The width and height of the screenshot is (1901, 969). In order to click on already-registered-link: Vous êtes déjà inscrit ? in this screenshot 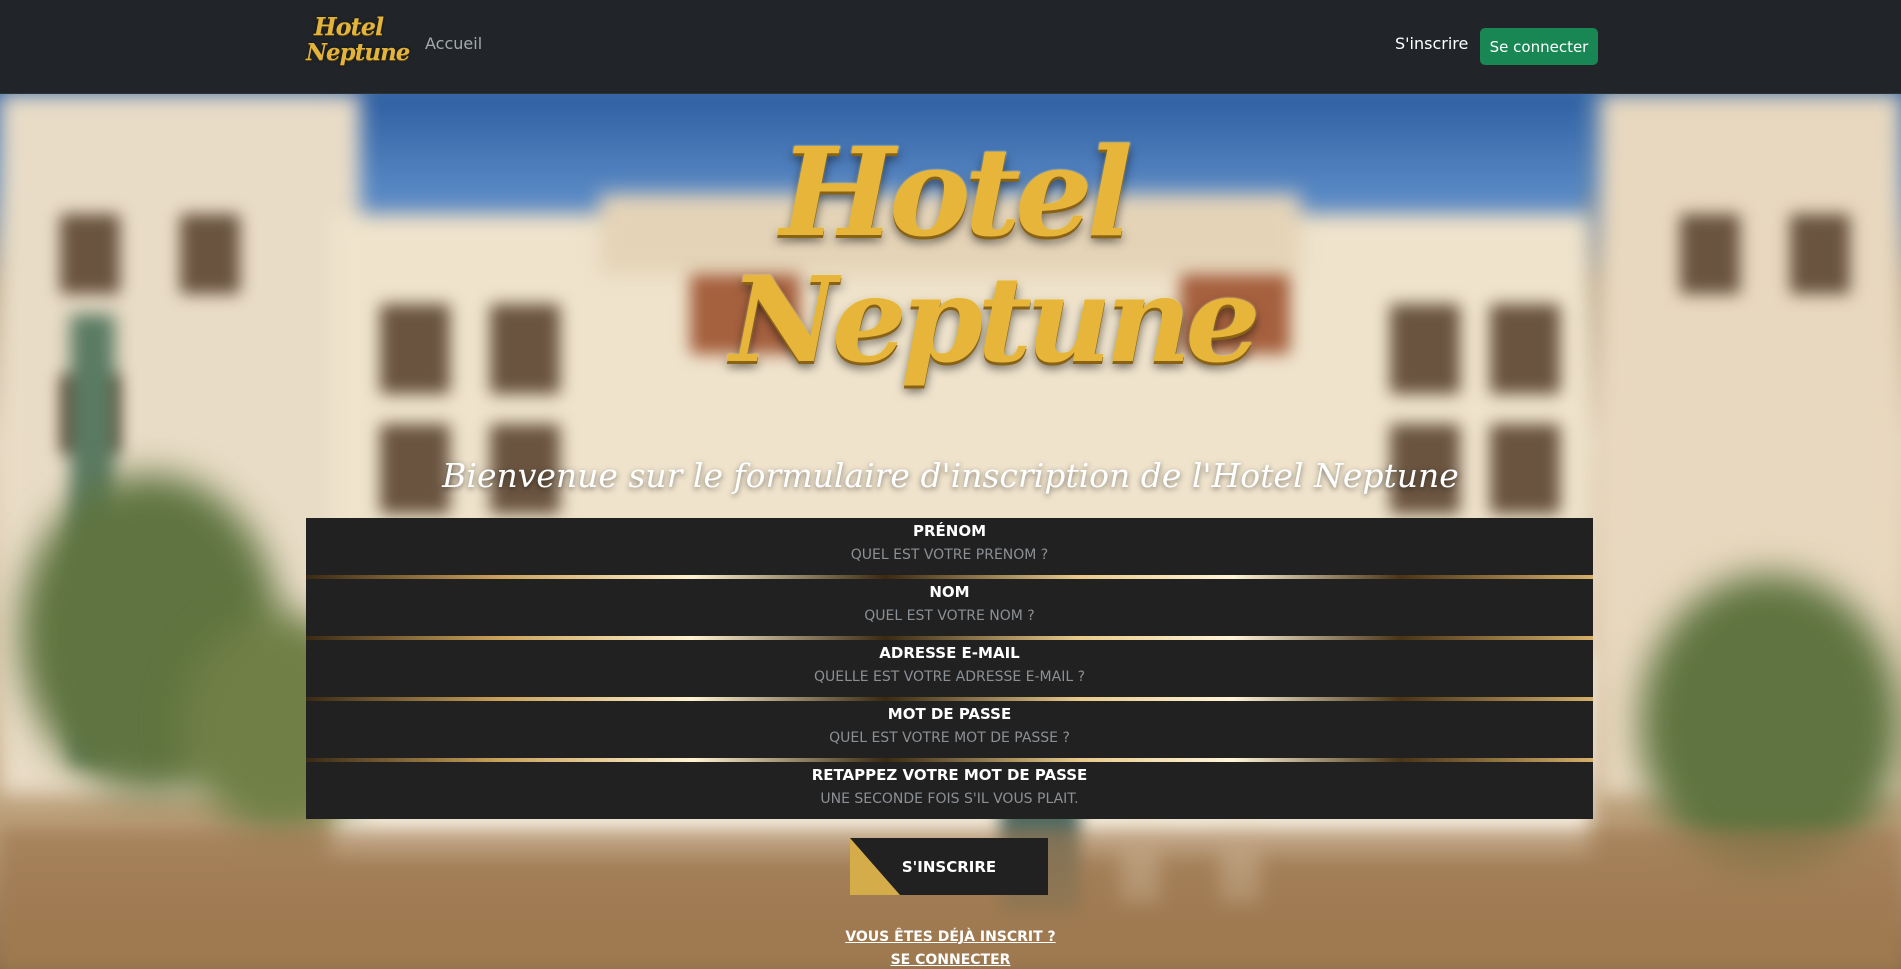, I will do `click(950, 937)`.